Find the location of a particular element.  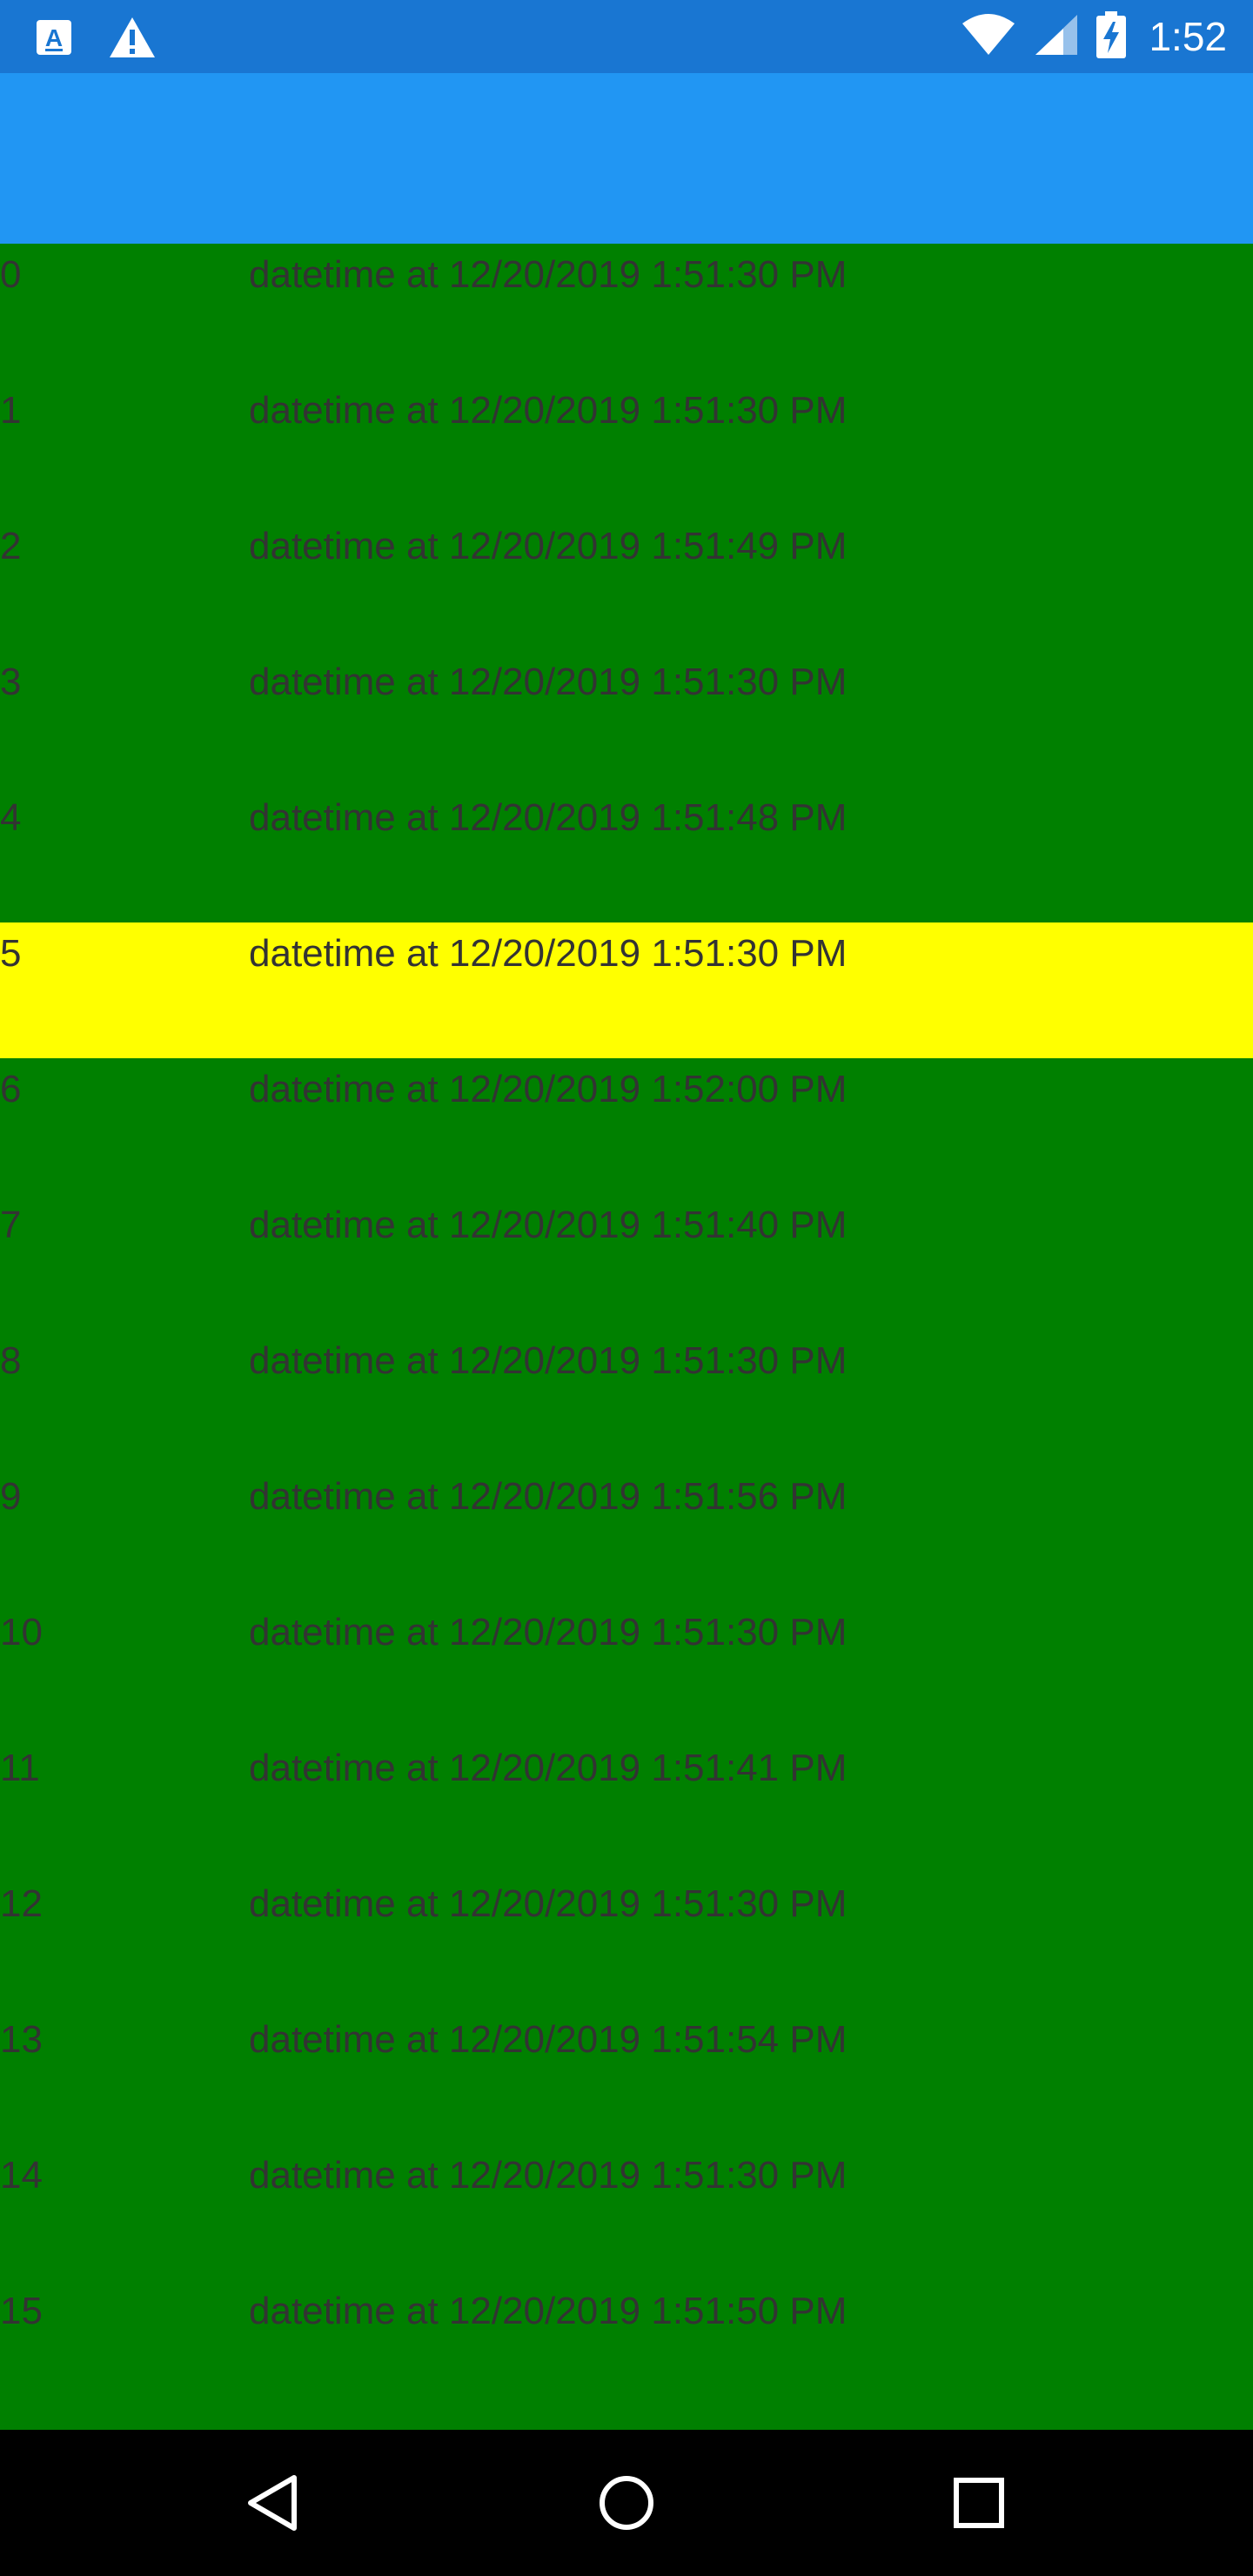

list-item-index: 6 is located at coordinates (11, 1089).